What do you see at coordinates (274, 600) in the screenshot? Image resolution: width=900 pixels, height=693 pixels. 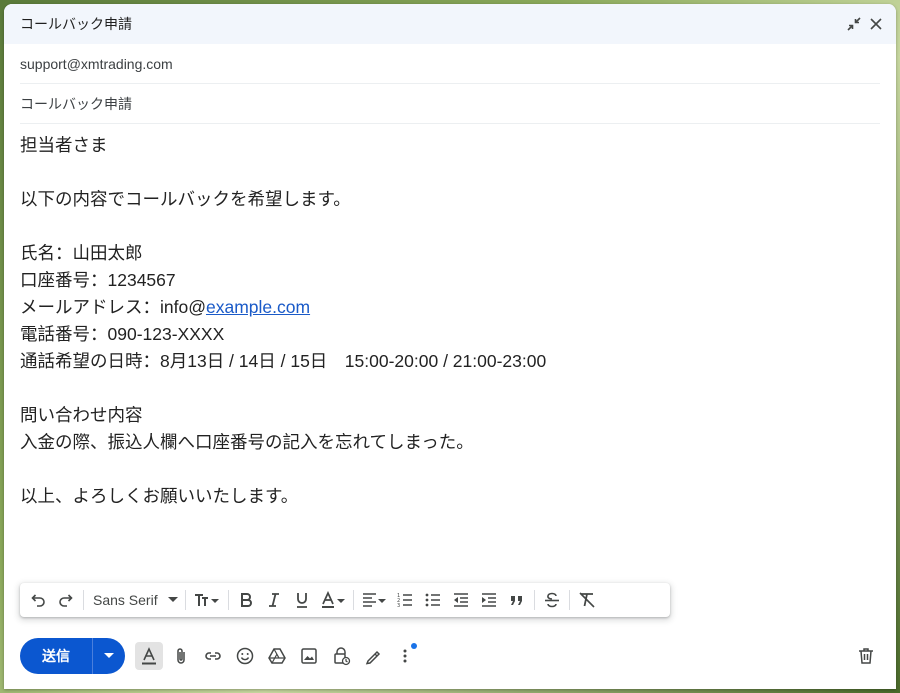 I see `italic-icon` at bounding box center [274, 600].